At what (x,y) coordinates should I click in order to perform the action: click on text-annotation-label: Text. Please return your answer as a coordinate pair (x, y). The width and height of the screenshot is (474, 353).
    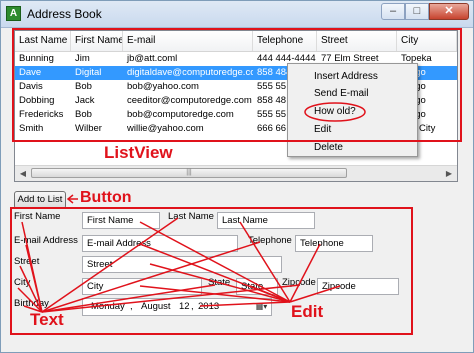
    Looking at the image, I should click on (47, 319).